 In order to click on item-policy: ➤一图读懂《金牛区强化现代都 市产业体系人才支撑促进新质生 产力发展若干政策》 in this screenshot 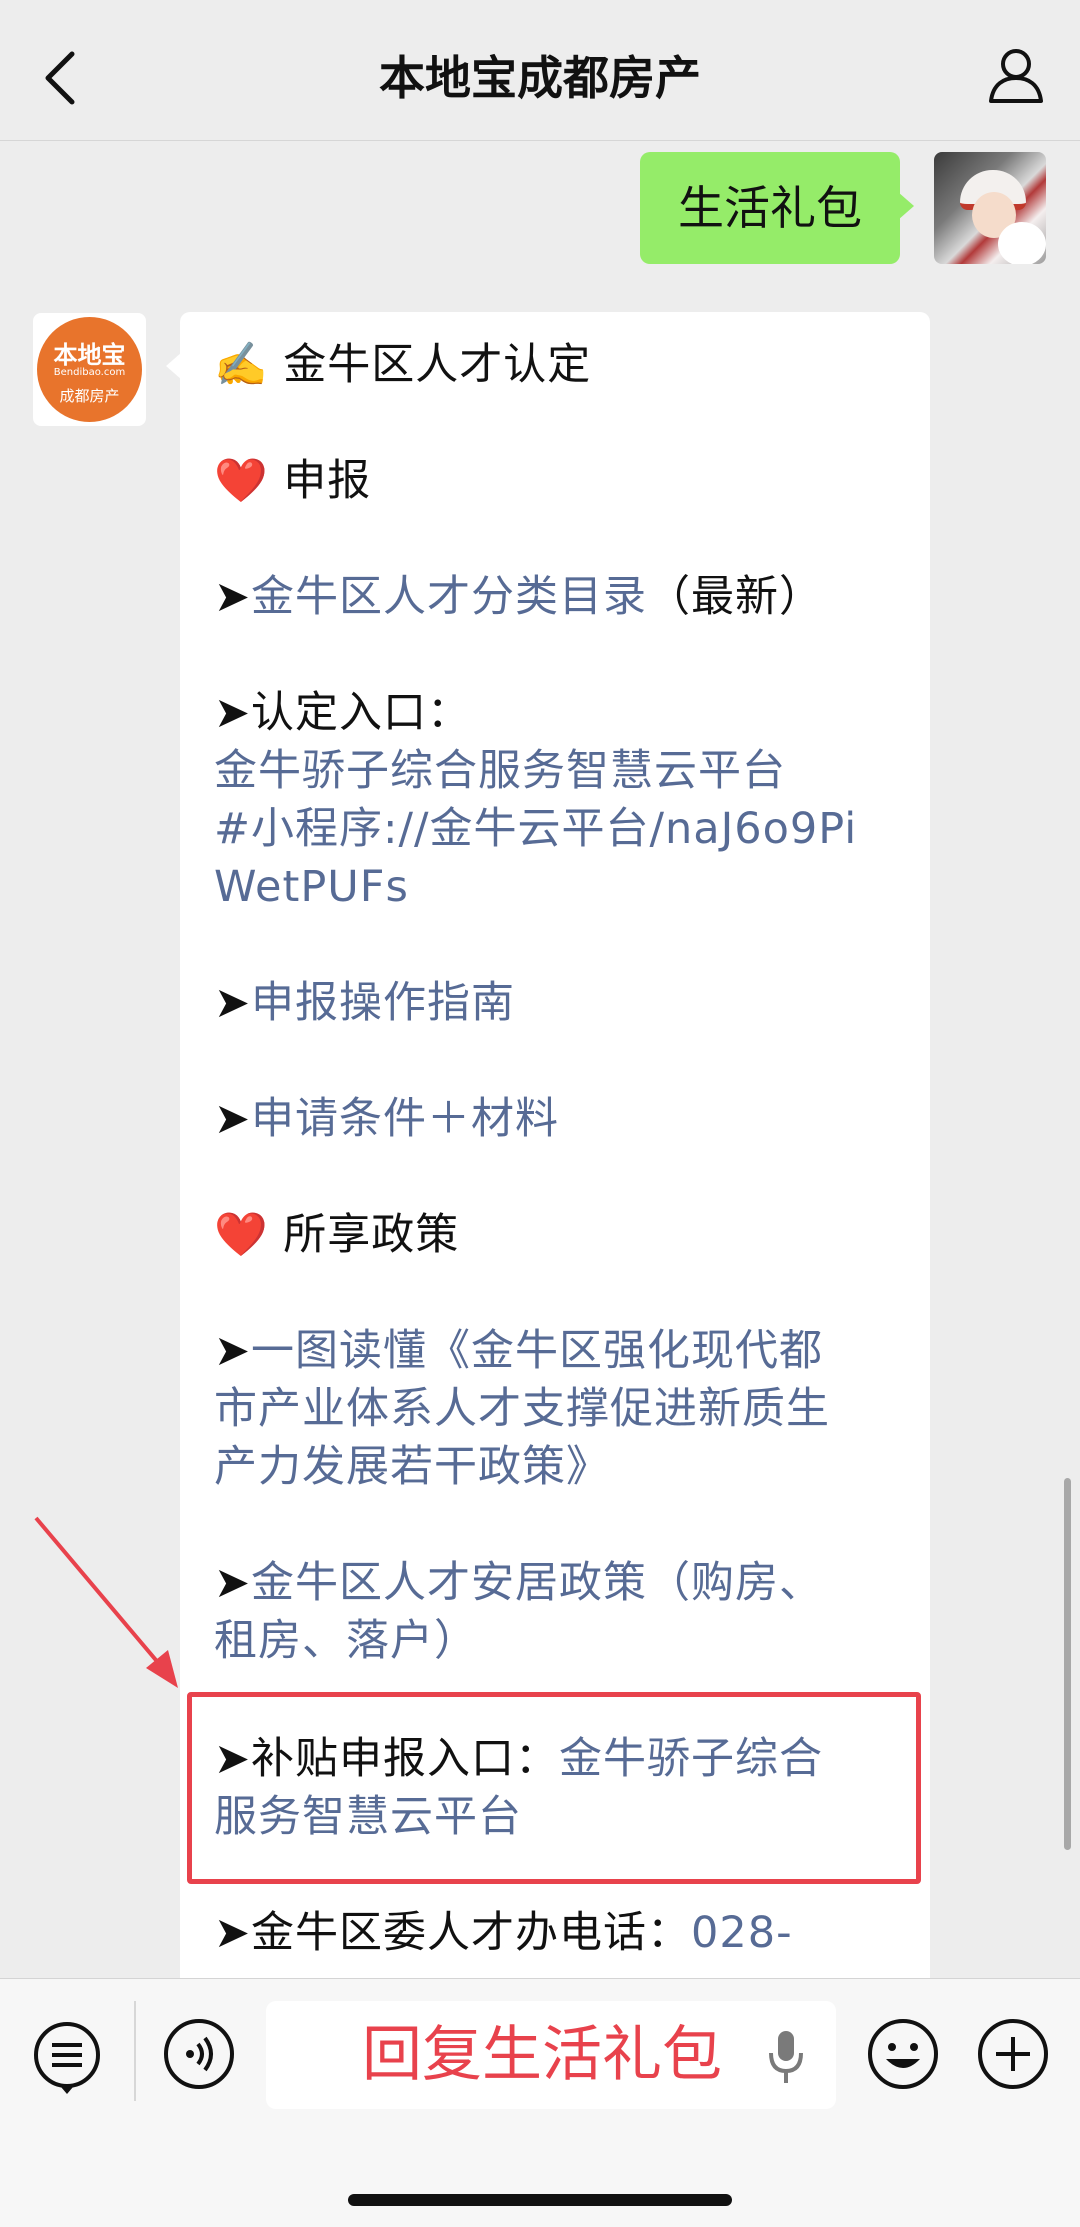, I will do `click(559, 1409)`.